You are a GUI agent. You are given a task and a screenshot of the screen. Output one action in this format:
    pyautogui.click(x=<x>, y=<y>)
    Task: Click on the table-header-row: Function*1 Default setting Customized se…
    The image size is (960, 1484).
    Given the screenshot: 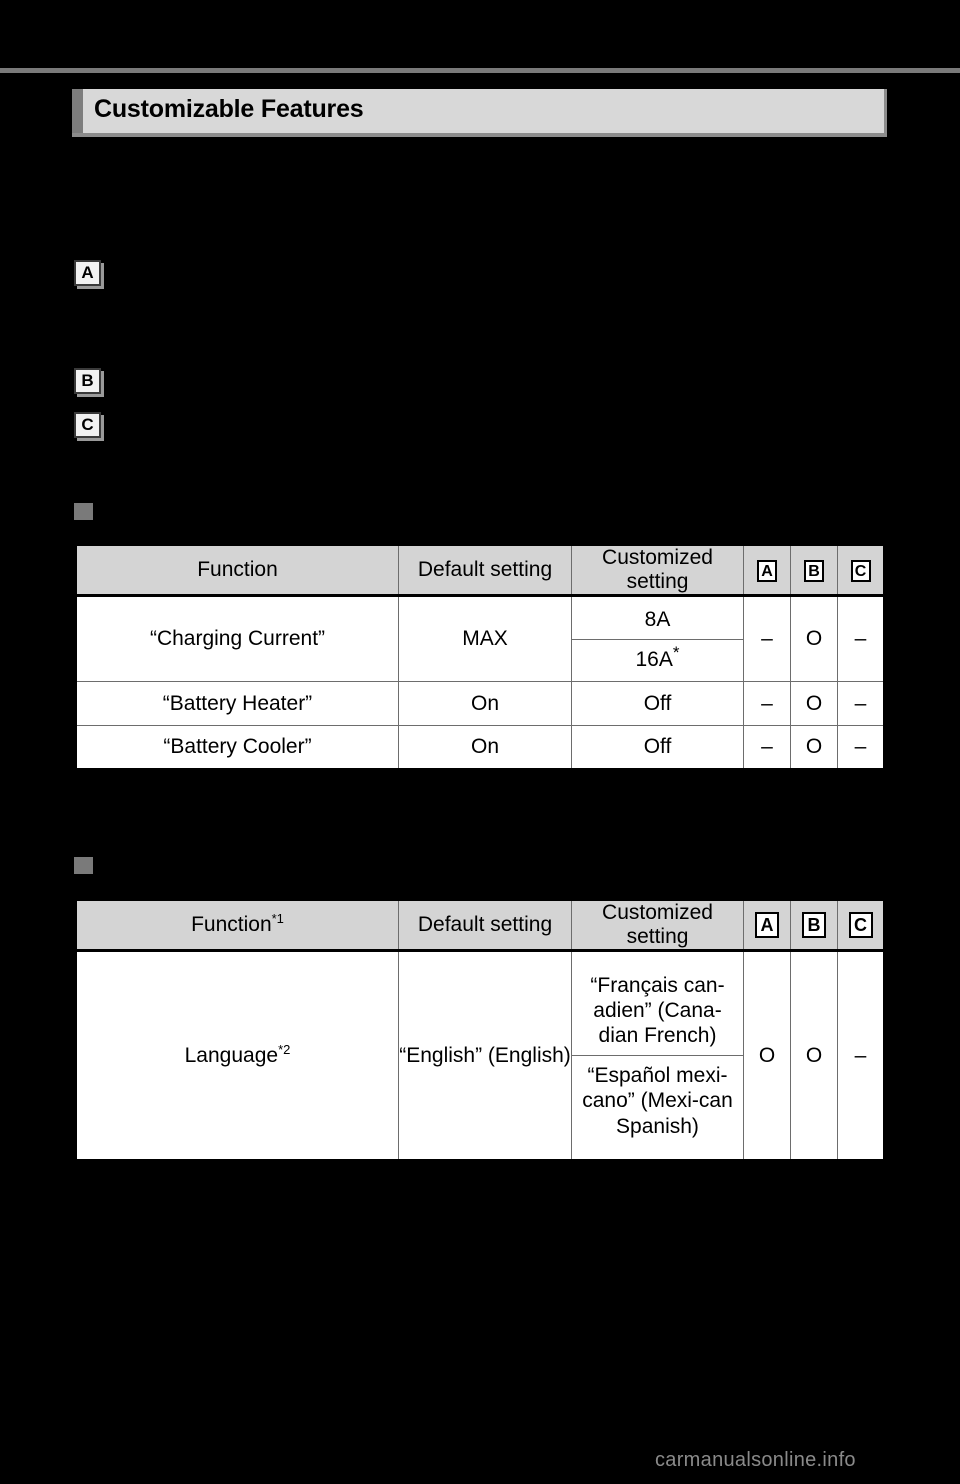 What is the action you would take?
    pyautogui.click(x=480, y=925)
    